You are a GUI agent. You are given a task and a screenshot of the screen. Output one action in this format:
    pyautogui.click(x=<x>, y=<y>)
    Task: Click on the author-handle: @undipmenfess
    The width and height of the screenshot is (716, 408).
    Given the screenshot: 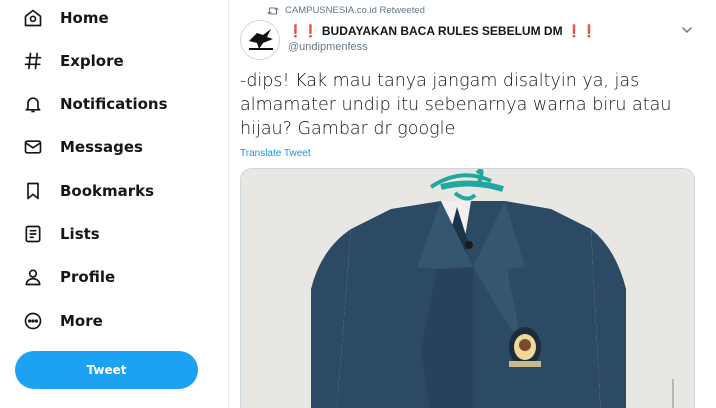 What is the action you would take?
    pyautogui.click(x=328, y=47)
    